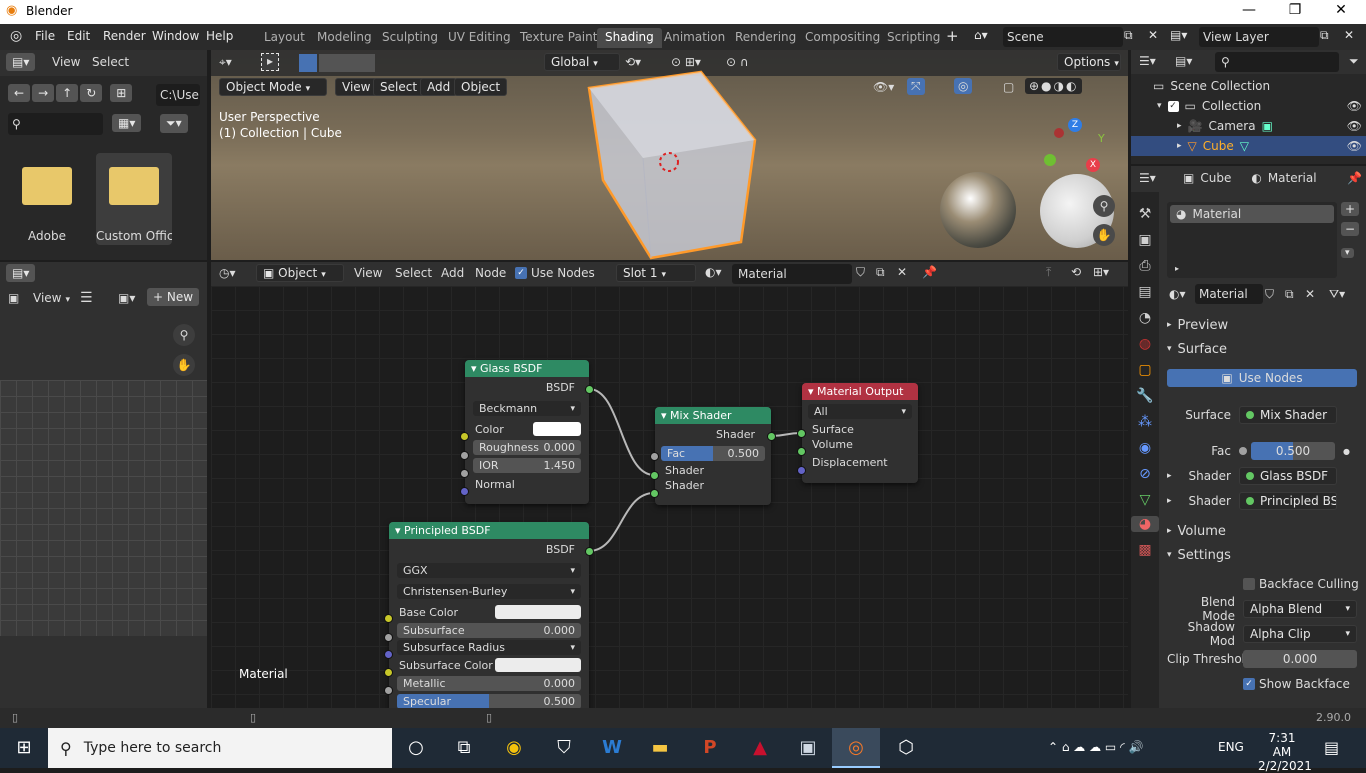 Image resolution: width=1366 pixels, height=773 pixels. I want to click on axis-x-icon: X, so click(1093, 165).